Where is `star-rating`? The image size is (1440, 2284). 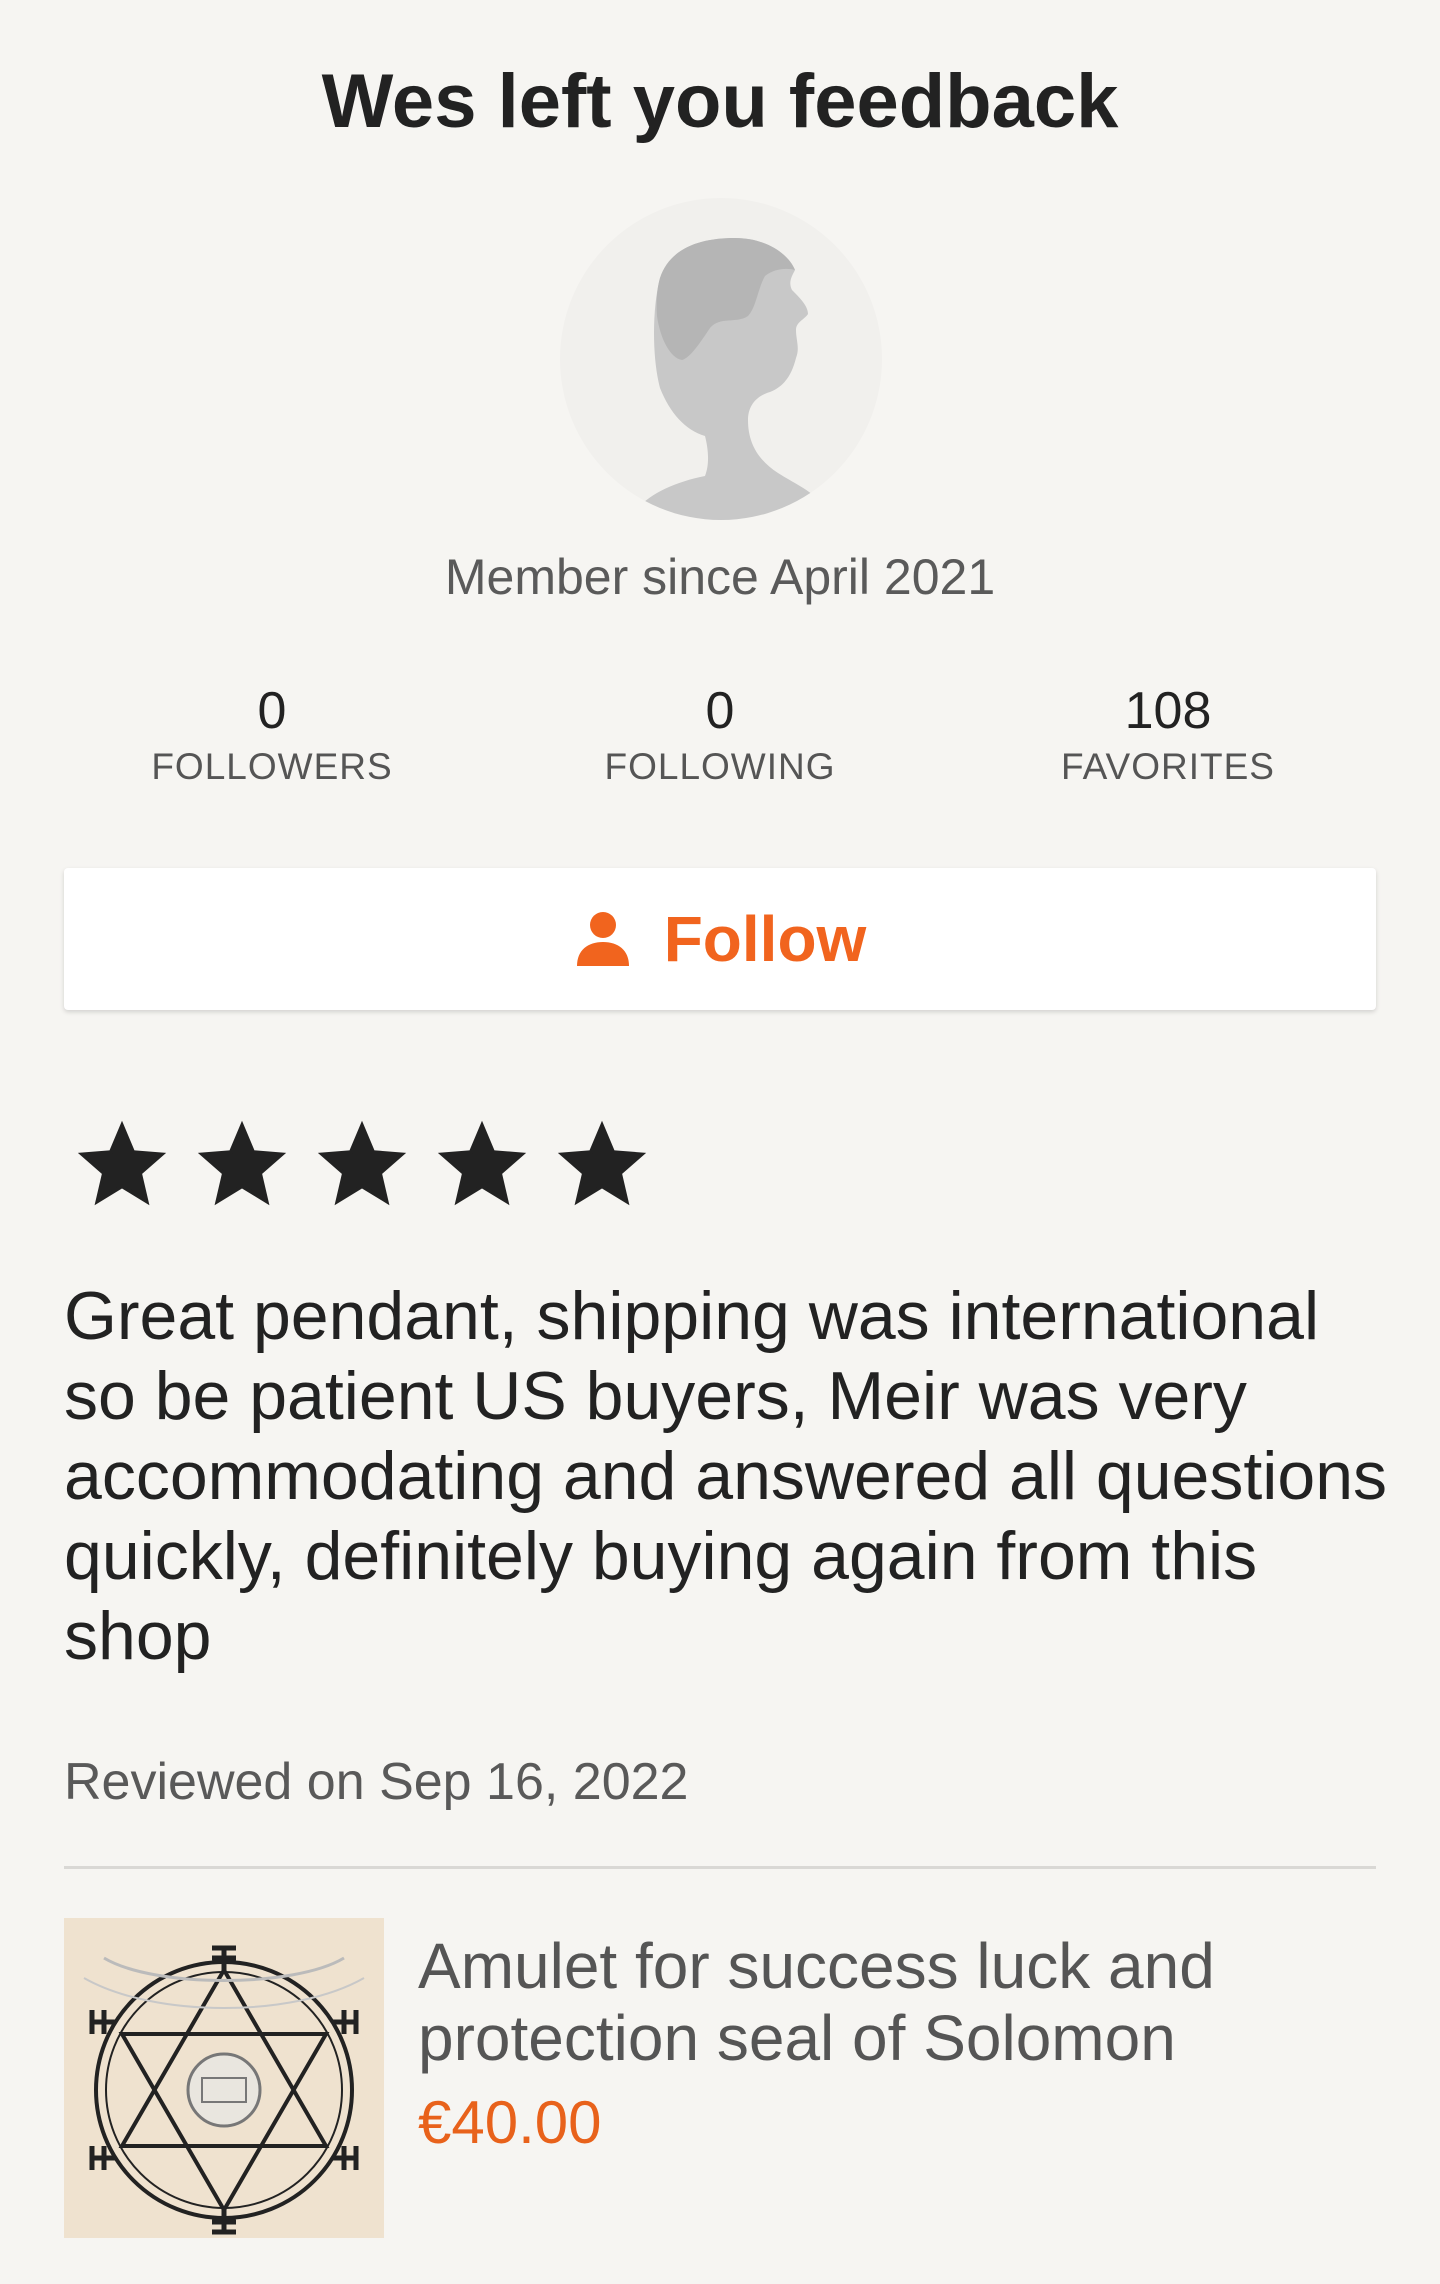 star-rating is located at coordinates (376, 1164).